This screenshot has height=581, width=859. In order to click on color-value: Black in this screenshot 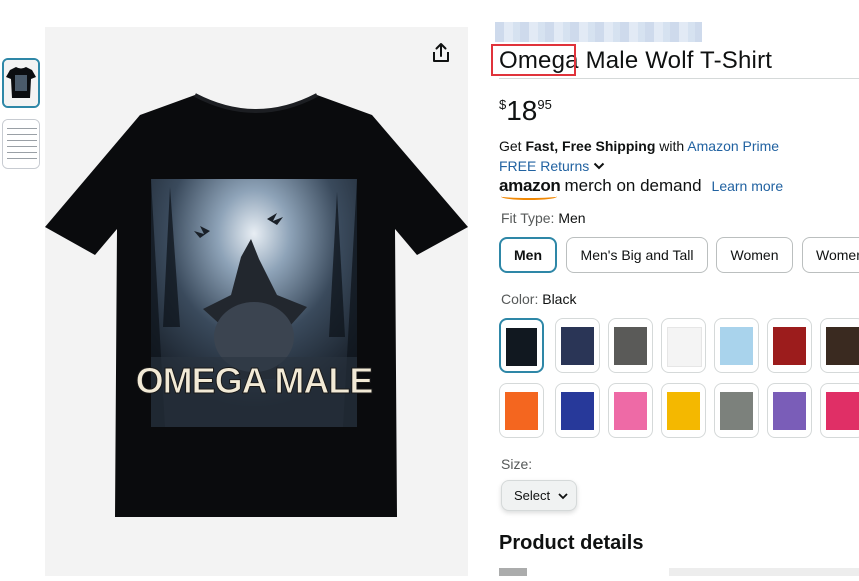, I will do `click(559, 299)`.